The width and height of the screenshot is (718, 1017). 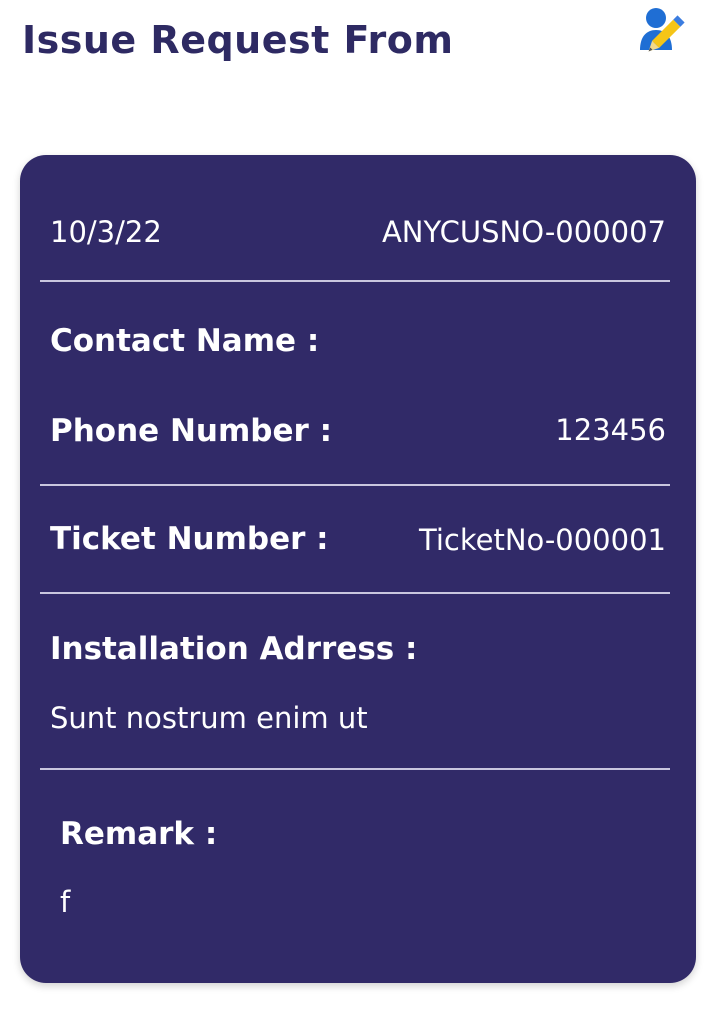 What do you see at coordinates (185, 341) in the screenshot?
I see `contact-name-label: Contact Name :` at bounding box center [185, 341].